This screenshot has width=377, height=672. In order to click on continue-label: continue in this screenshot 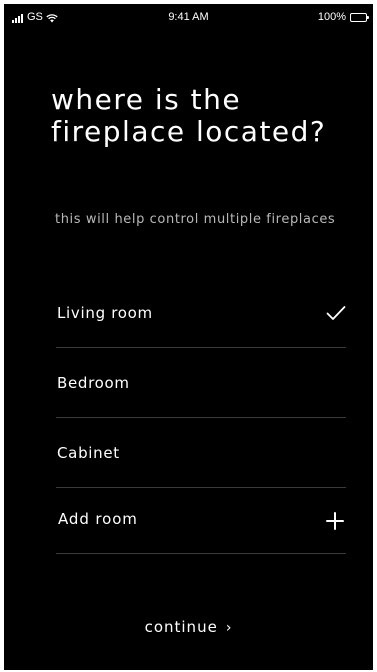, I will do `click(181, 627)`.